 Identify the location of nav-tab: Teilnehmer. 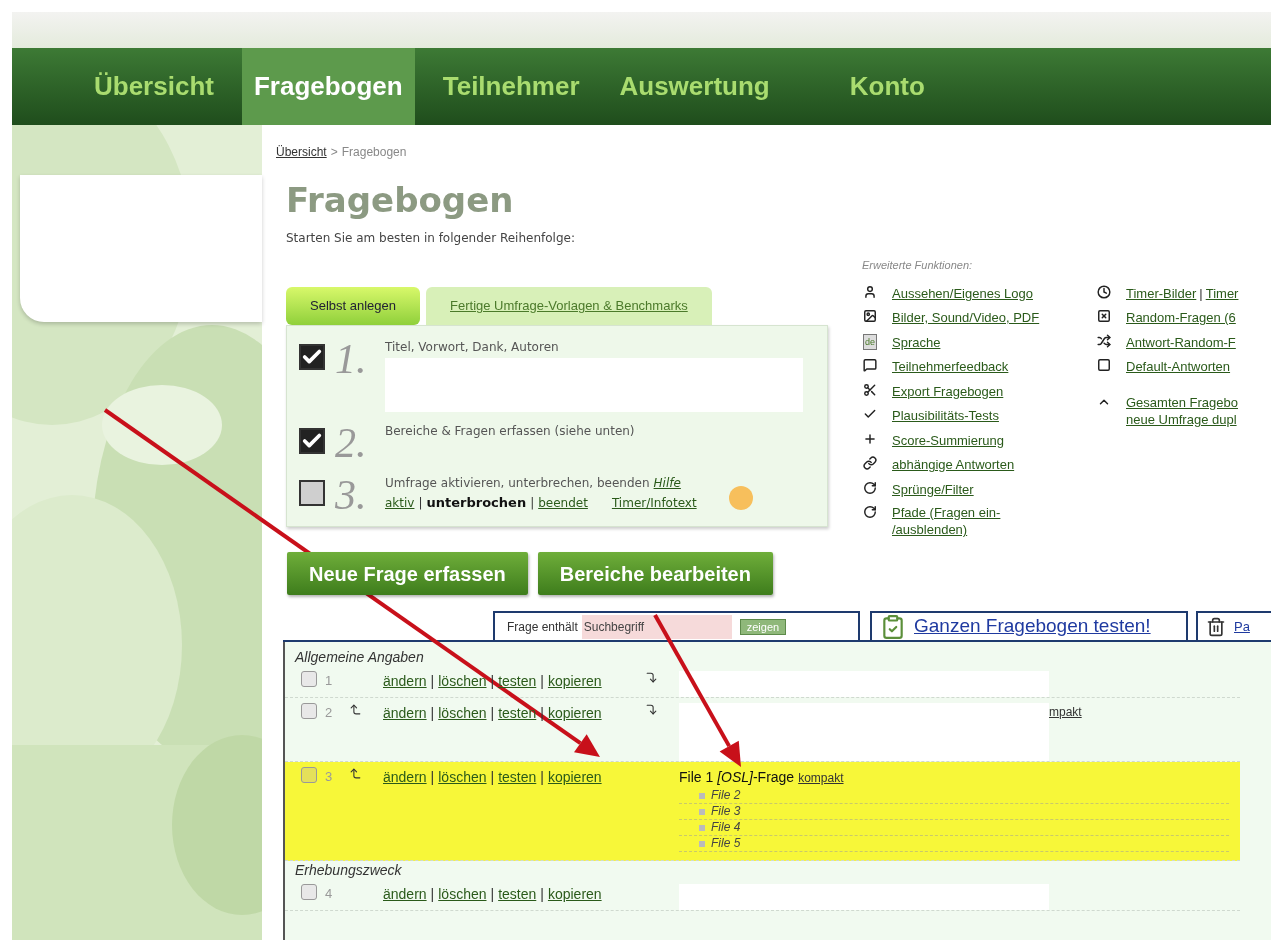
(511, 86).